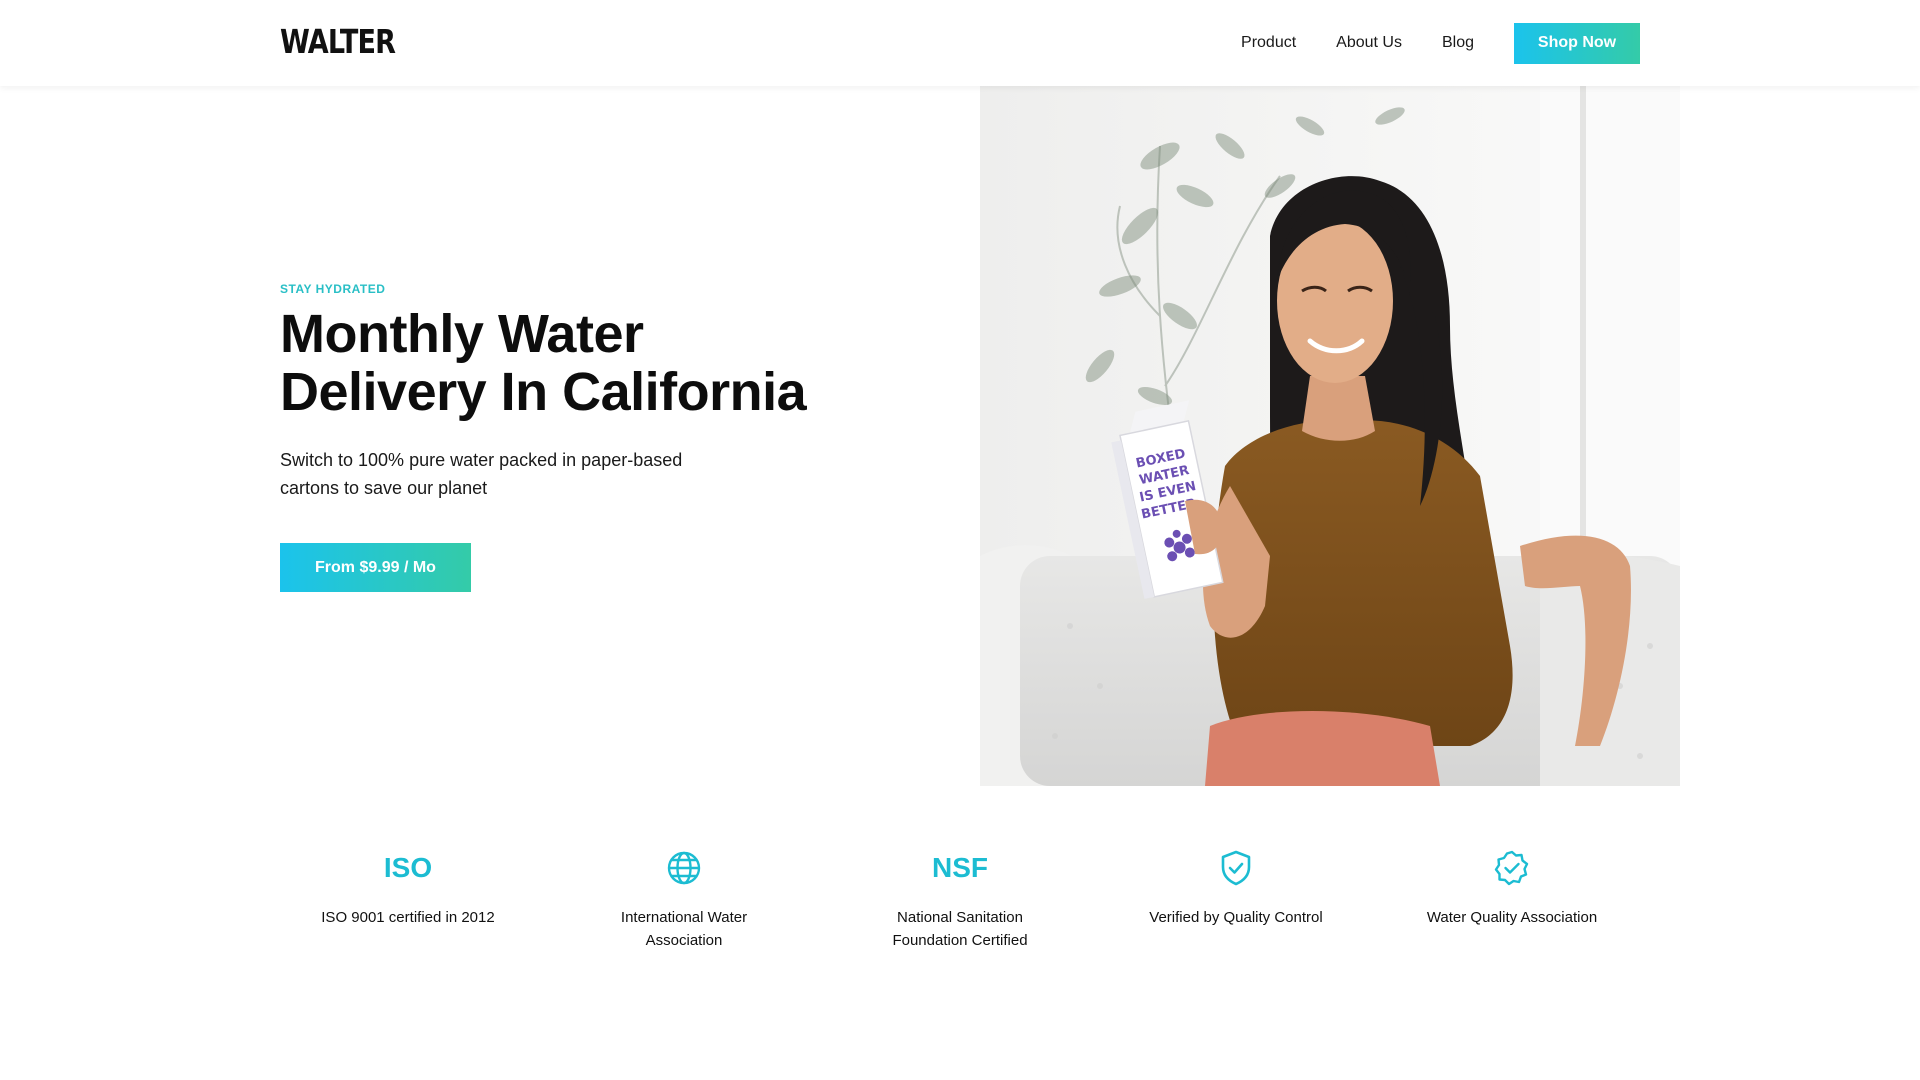  What do you see at coordinates (408, 867) in the screenshot?
I see `iso-mark: ISO` at bounding box center [408, 867].